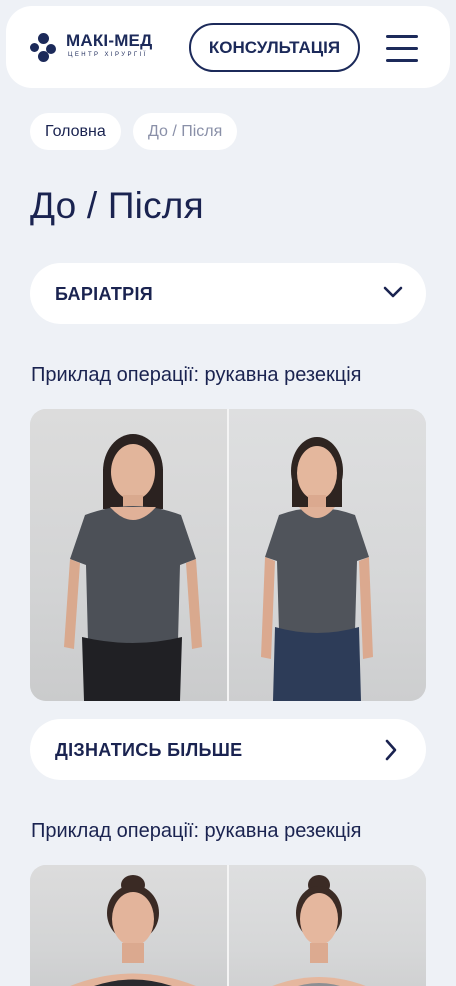  What do you see at coordinates (45, 48) in the screenshot?
I see `logo-icon` at bounding box center [45, 48].